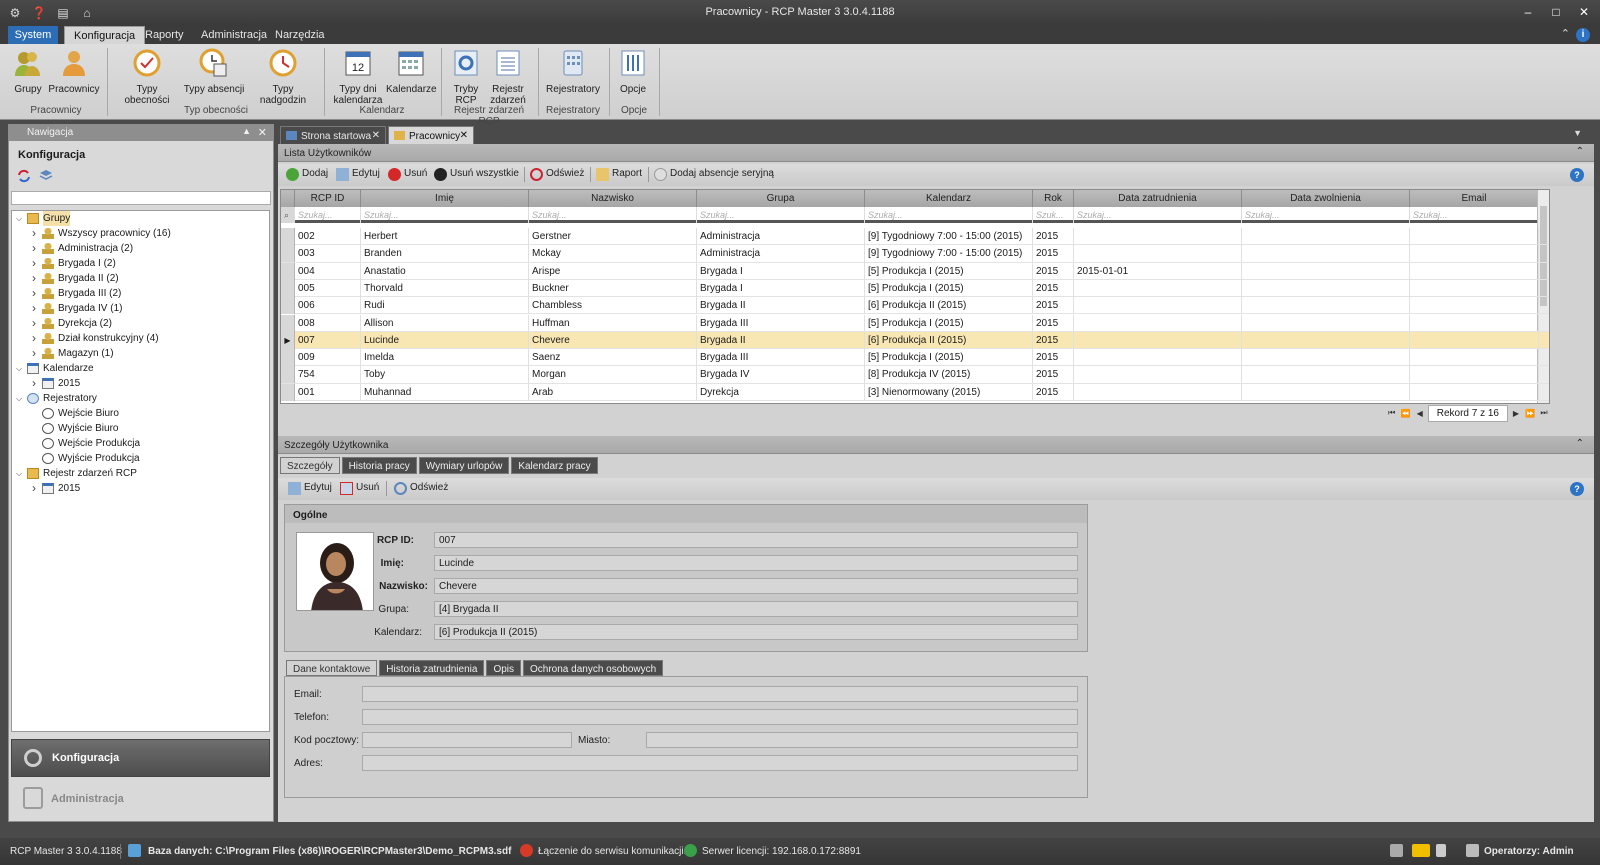  Describe the element at coordinates (1530, 413) in the screenshot. I see `next-page-icon: ⏩` at that location.